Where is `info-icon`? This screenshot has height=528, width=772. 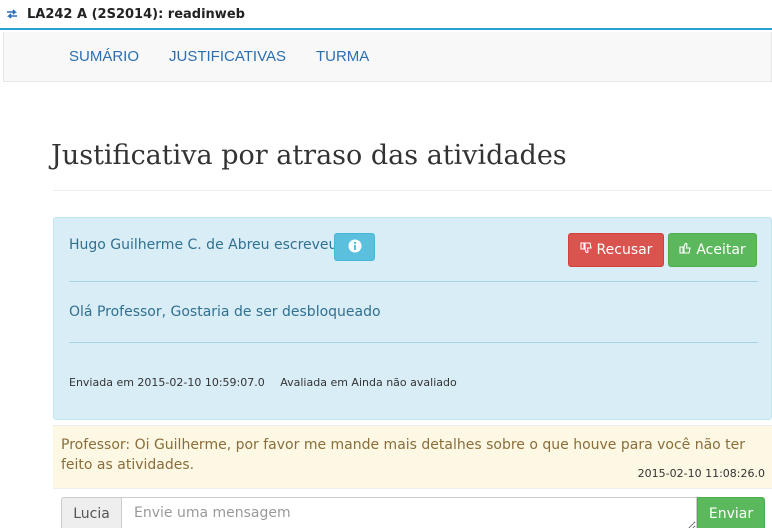 info-icon is located at coordinates (355, 247).